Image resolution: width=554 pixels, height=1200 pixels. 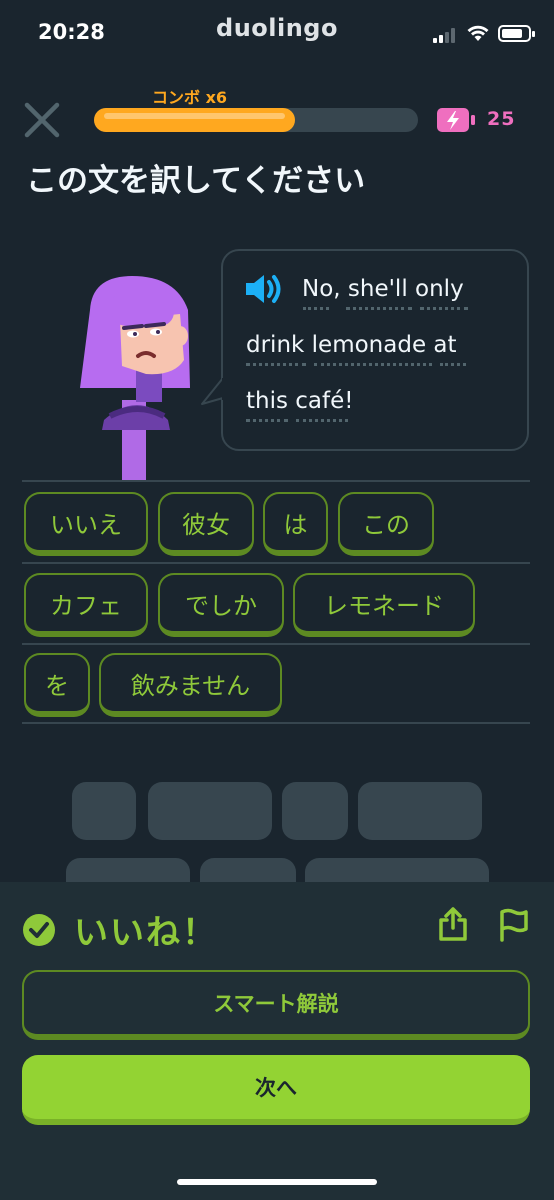 I want to click on report-button, so click(x=513, y=925).